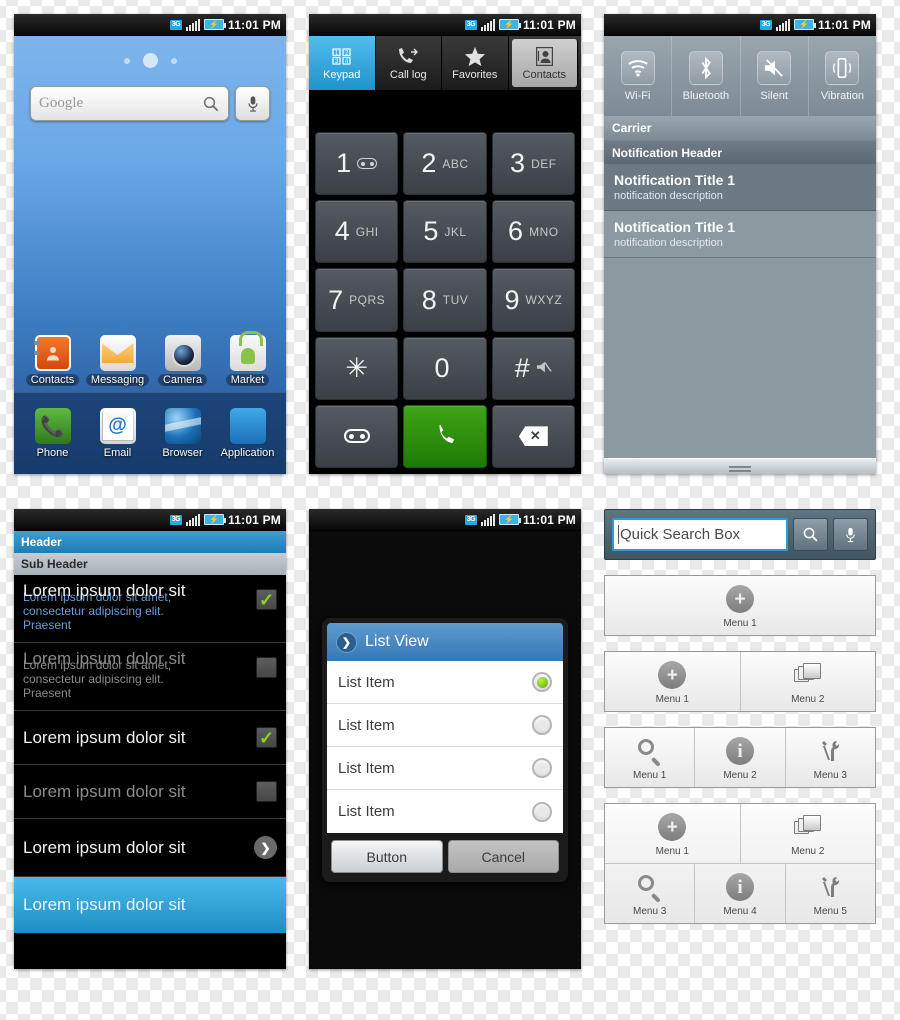  I want to click on app-contacts: Contacts, so click(53, 360).